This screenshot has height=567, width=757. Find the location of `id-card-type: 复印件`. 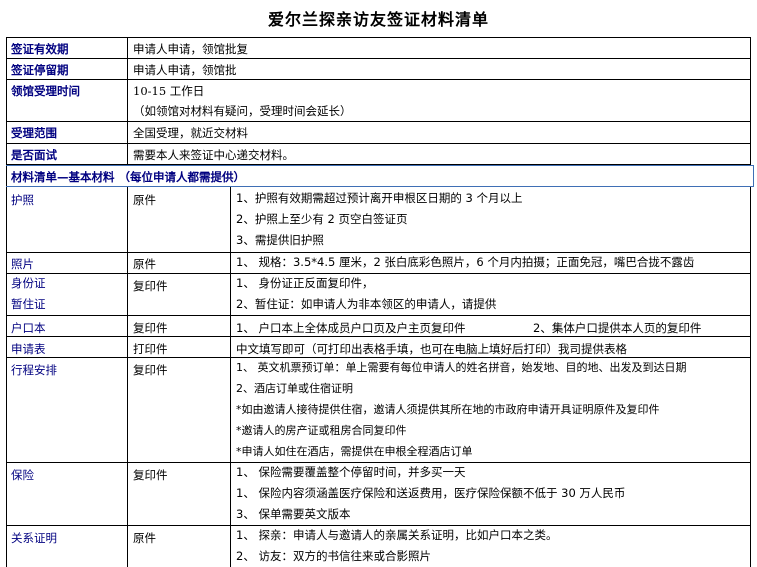

id-card-type: 复印件 is located at coordinates (150, 286).